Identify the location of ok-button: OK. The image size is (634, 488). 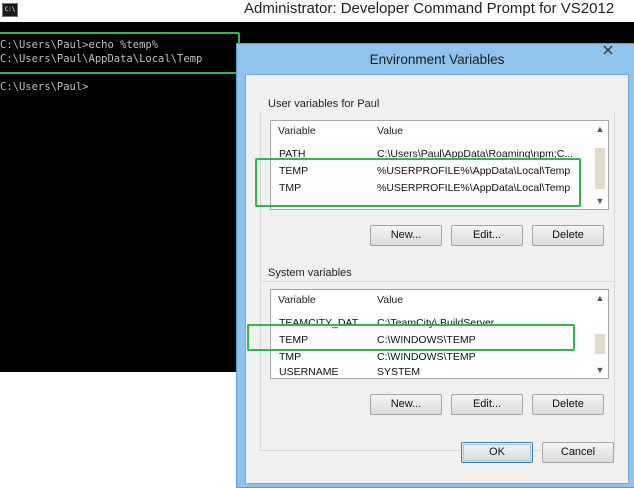
(497, 452).